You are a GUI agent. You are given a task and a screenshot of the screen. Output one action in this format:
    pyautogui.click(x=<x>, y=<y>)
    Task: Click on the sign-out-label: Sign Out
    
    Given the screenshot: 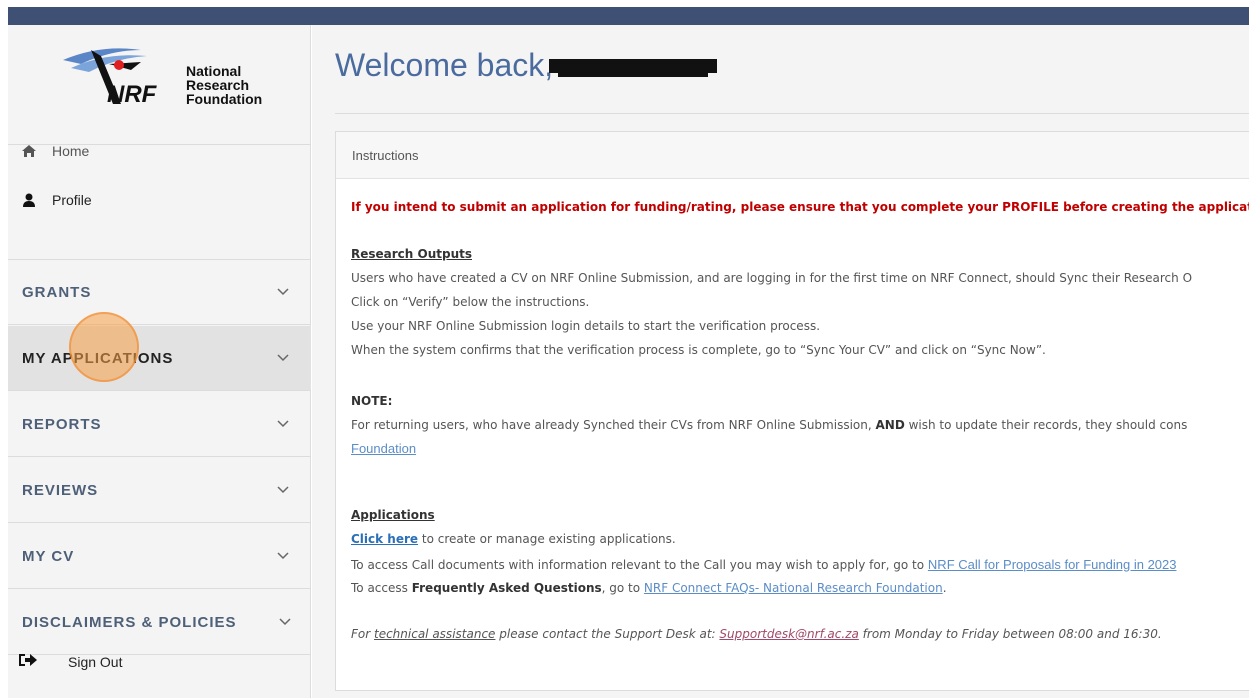 What is the action you would take?
    pyautogui.click(x=95, y=661)
    